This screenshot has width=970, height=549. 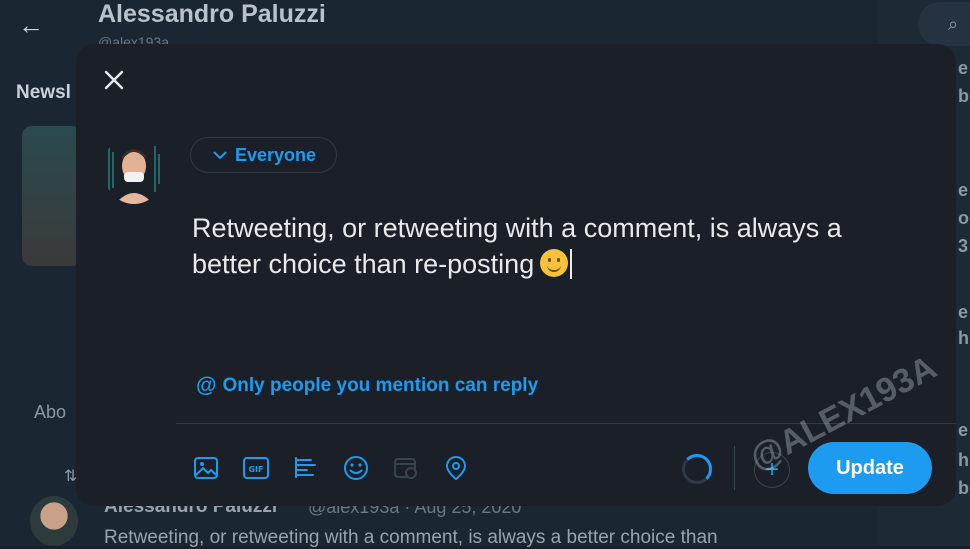 I want to click on text-cursor, so click(x=571, y=264).